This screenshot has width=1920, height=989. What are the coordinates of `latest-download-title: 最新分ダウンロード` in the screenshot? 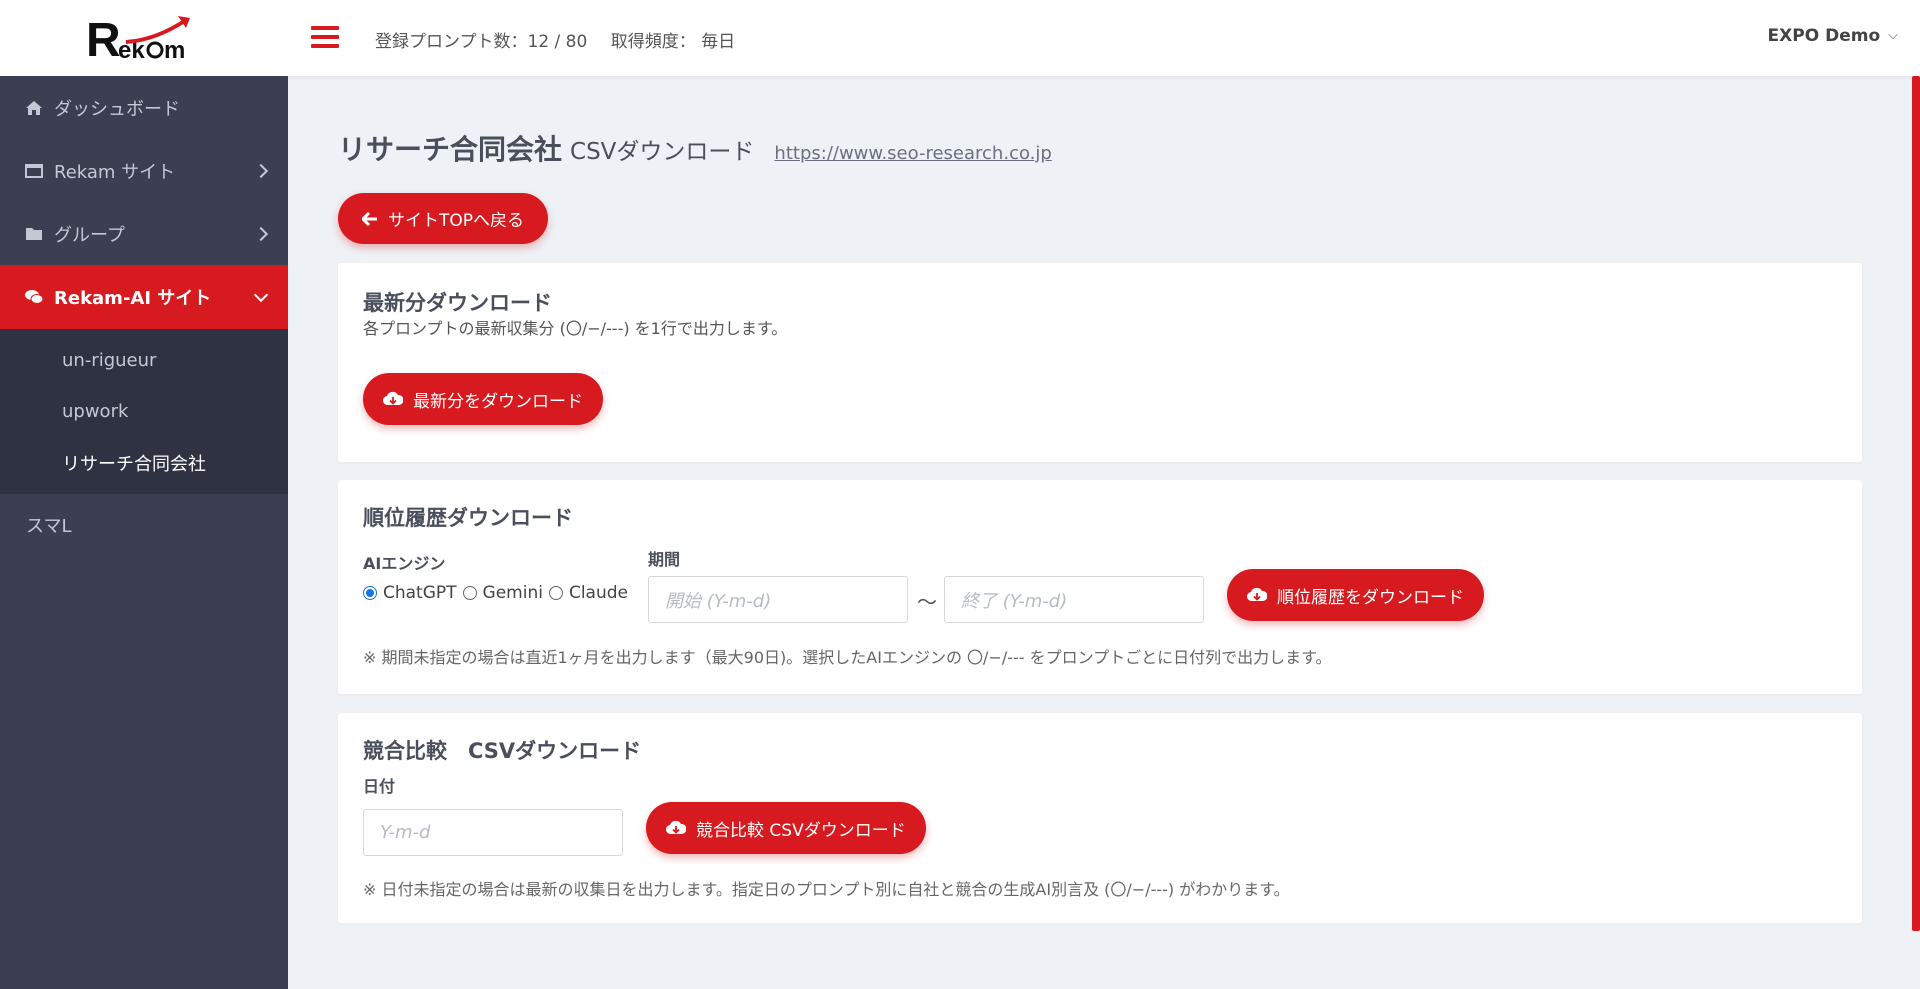 It's located at (457, 303).